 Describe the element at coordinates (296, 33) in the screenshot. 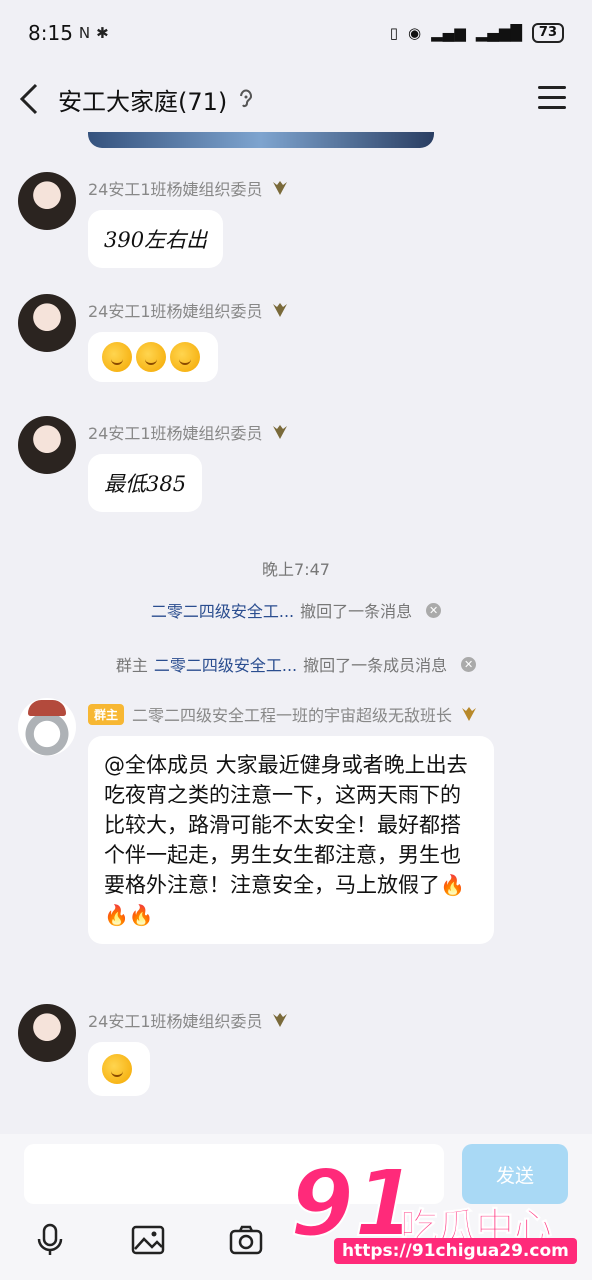

I see `status-bar: 8:15 N ✱ ▯ ◉ ▂▄▆ ▂▄▆█ 73` at that location.